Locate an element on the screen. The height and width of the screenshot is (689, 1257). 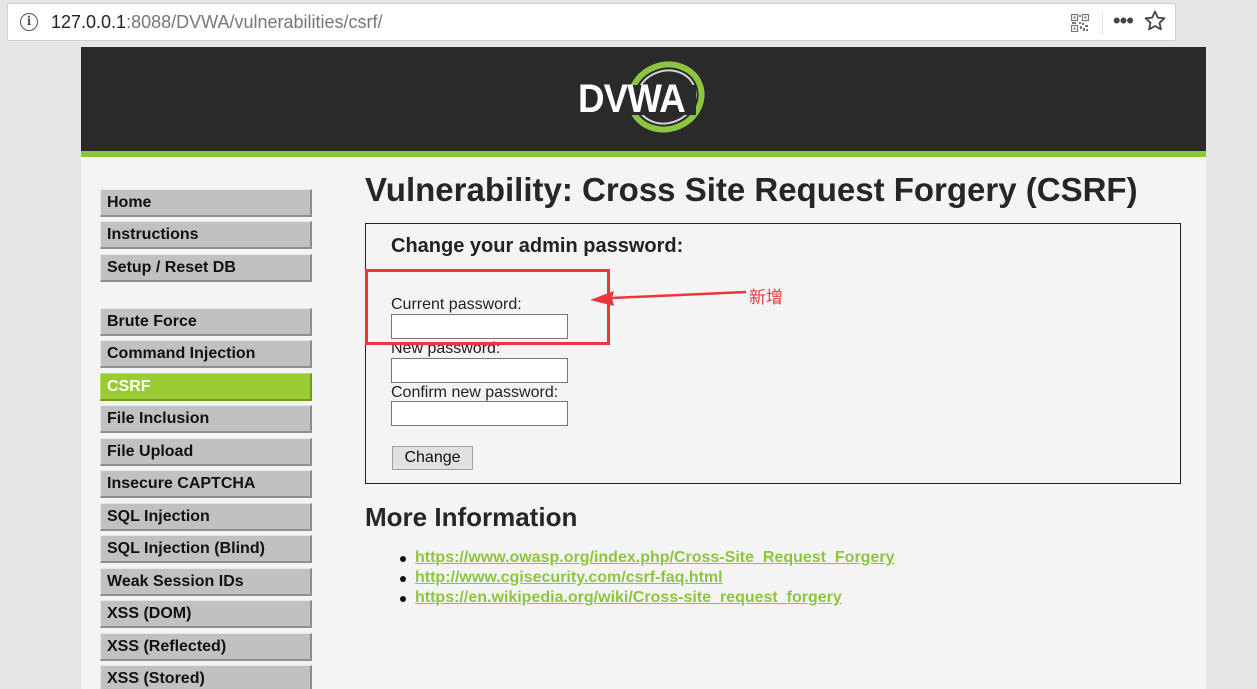
menu-item-file-inclusion: File Inclusion is located at coordinates (206, 419).